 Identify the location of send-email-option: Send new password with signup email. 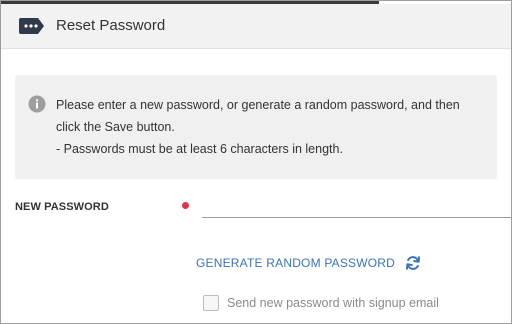
(321, 303).